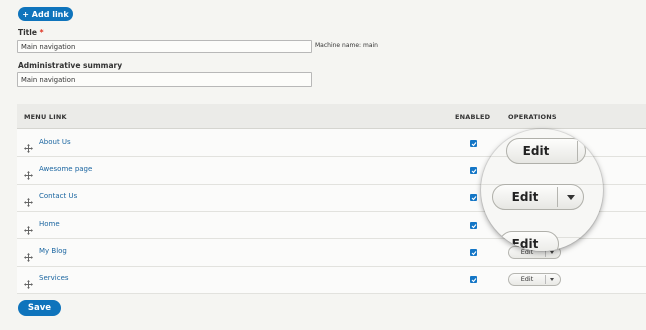  Describe the element at coordinates (70, 65) in the screenshot. I see `summary-label: Administrative summary` at that location.